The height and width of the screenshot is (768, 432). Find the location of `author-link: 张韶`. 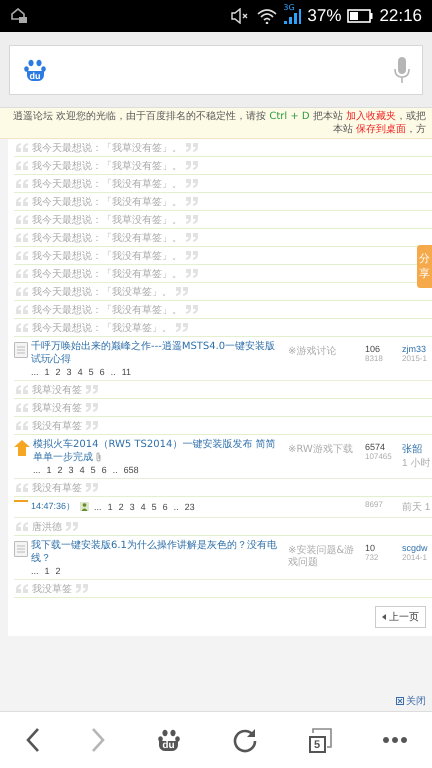

author-link: 张韶 is located at coordinates (417, 449).